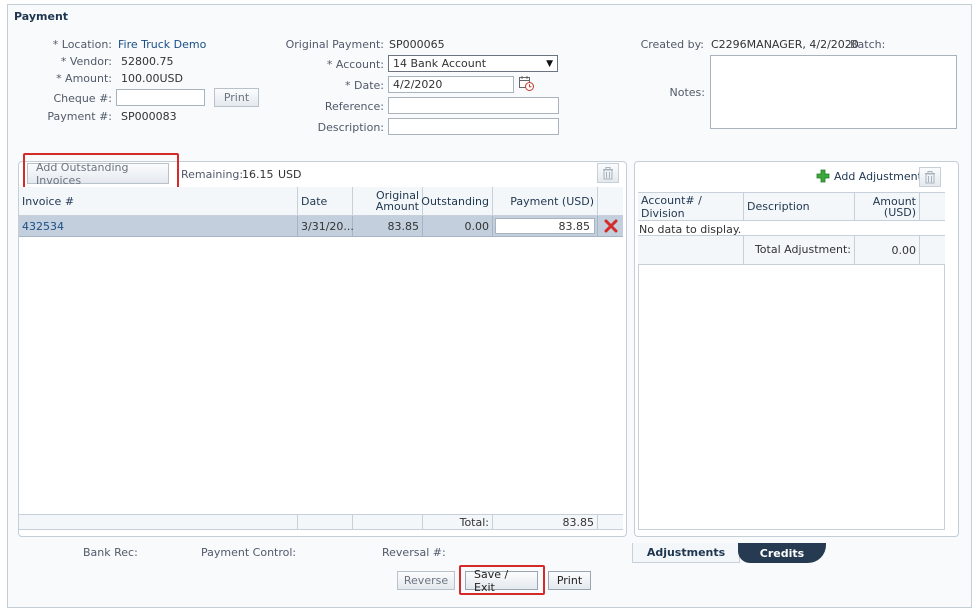 The width and height of the screenshot is (977, 613). I want to click on cheque-input, so click(160, 97).